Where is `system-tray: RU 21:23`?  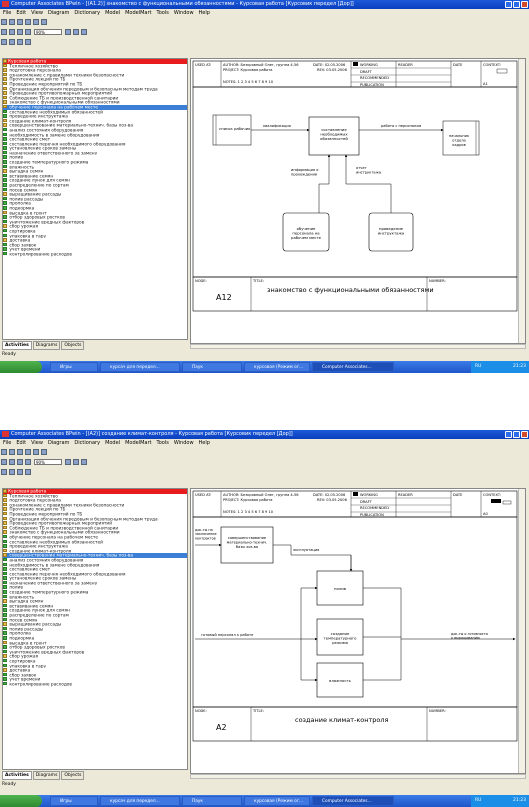 system-tray: RU 21:23 is located at coordinates (500, 801).